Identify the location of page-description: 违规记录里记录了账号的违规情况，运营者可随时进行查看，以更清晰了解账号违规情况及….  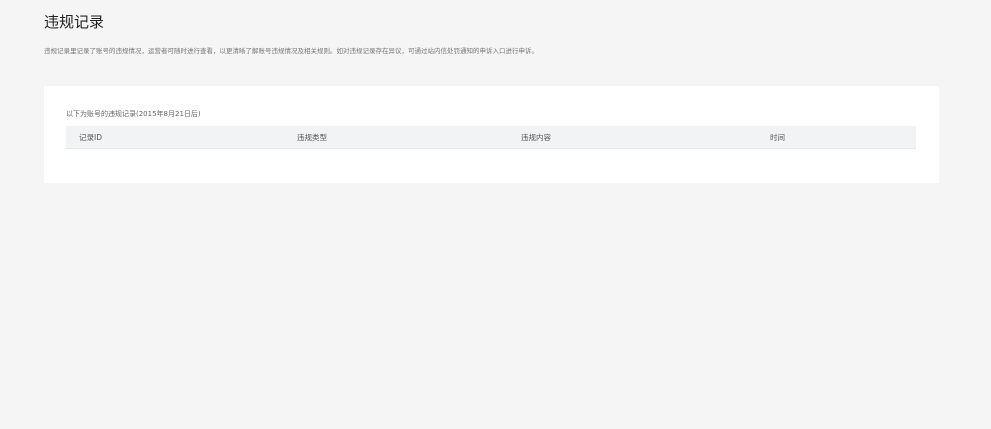
(291, 51).